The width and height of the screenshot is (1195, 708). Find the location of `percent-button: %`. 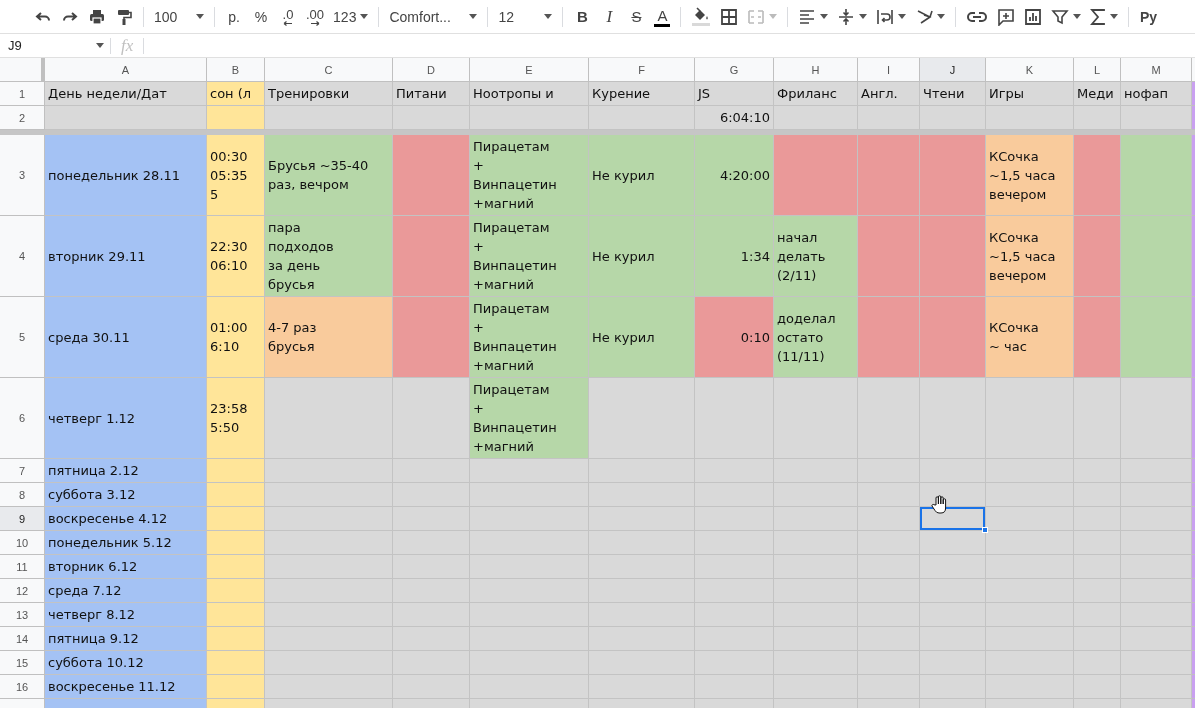

percent-button: % is located at coordinates (261, 16).